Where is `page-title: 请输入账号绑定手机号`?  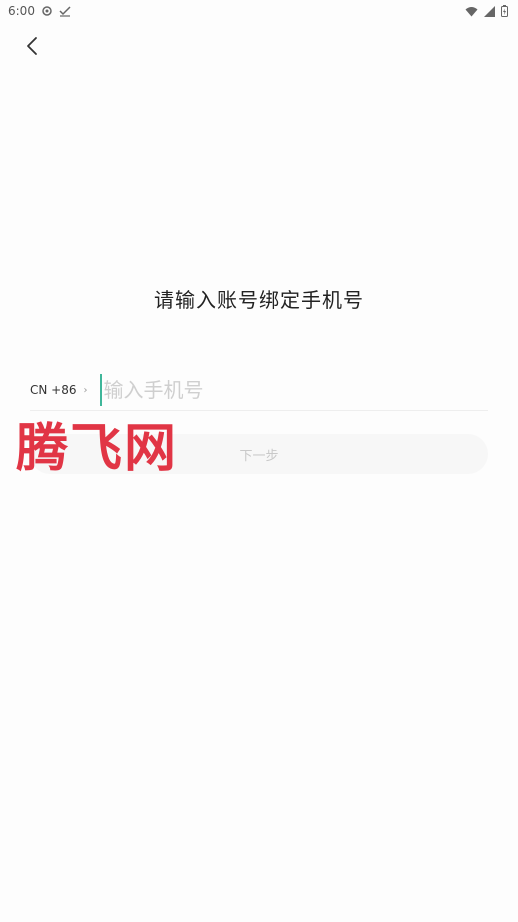 page-title: 请输入账号绑定手机号 is located at coordinates (259, 300).